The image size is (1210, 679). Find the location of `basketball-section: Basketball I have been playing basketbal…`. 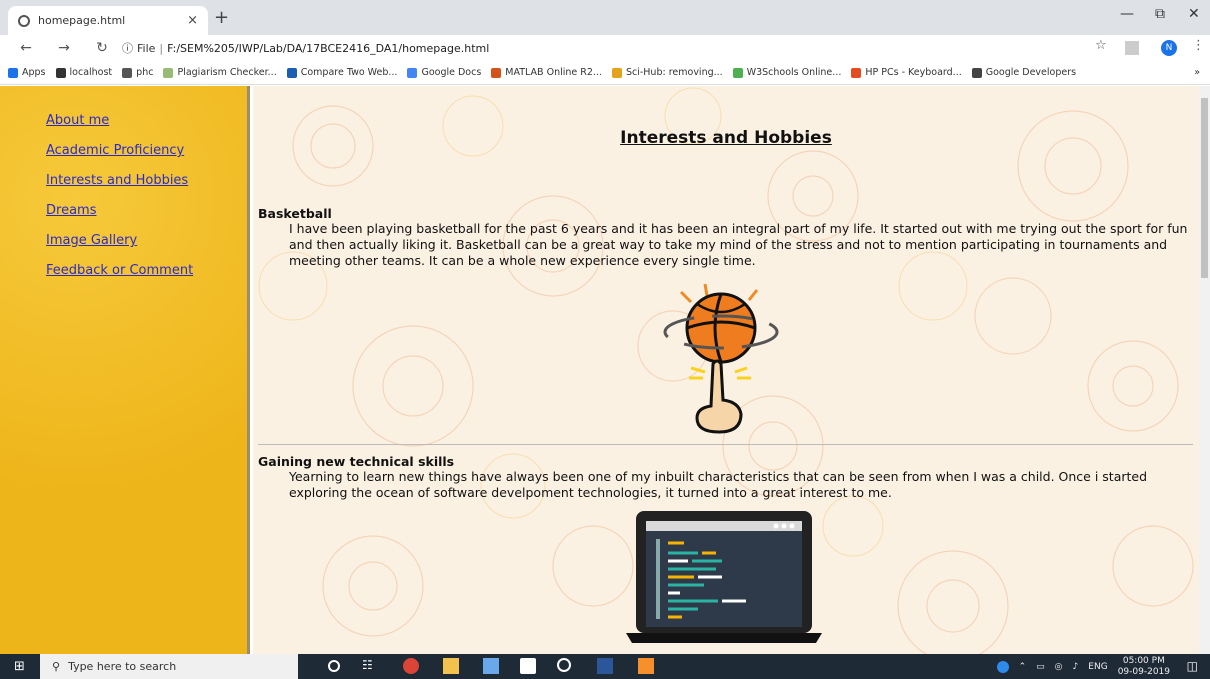

basketball-section: Basketball I have been playing basketbal… is located at coordinates (723, 237).